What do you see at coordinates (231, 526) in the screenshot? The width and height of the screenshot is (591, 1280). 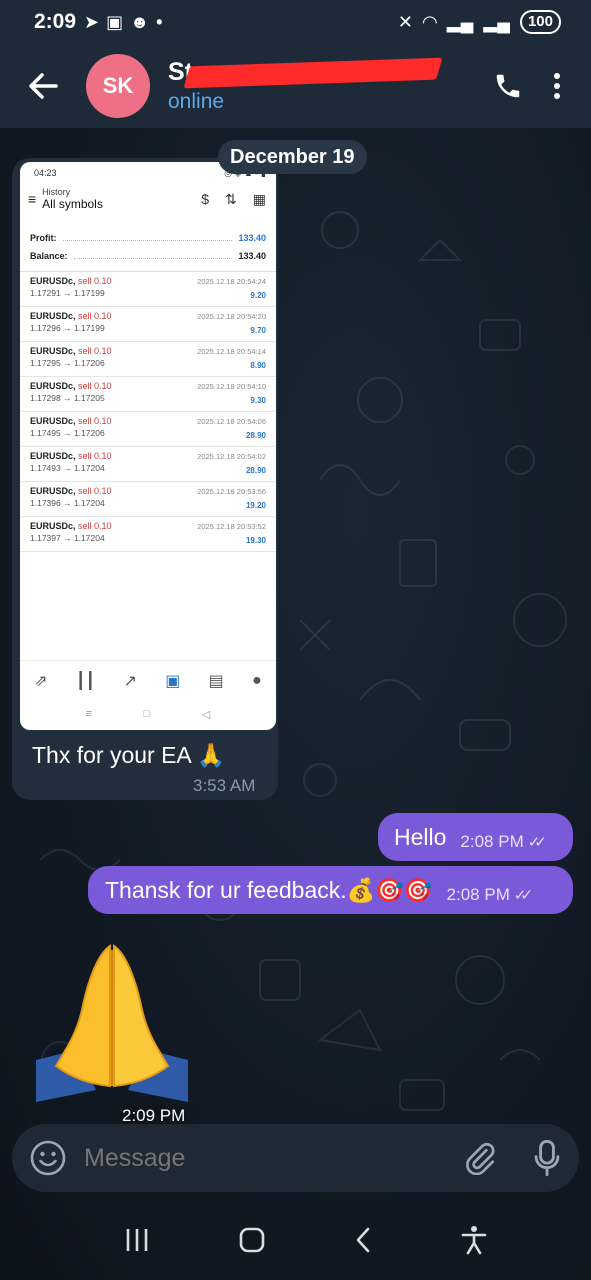 I see `trade-date: 2025.12.18 20:53:52` at bounding box center [231, 526].